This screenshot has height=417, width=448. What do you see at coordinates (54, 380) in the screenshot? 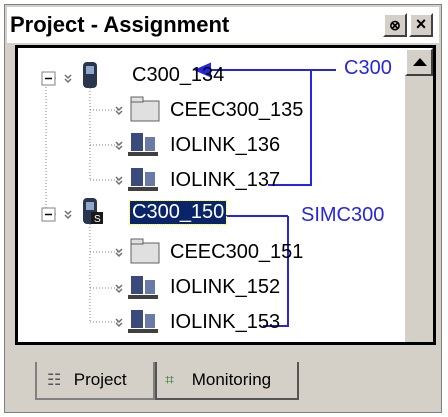
I see `project-icon: ☷` at bounding box center [54, 380].